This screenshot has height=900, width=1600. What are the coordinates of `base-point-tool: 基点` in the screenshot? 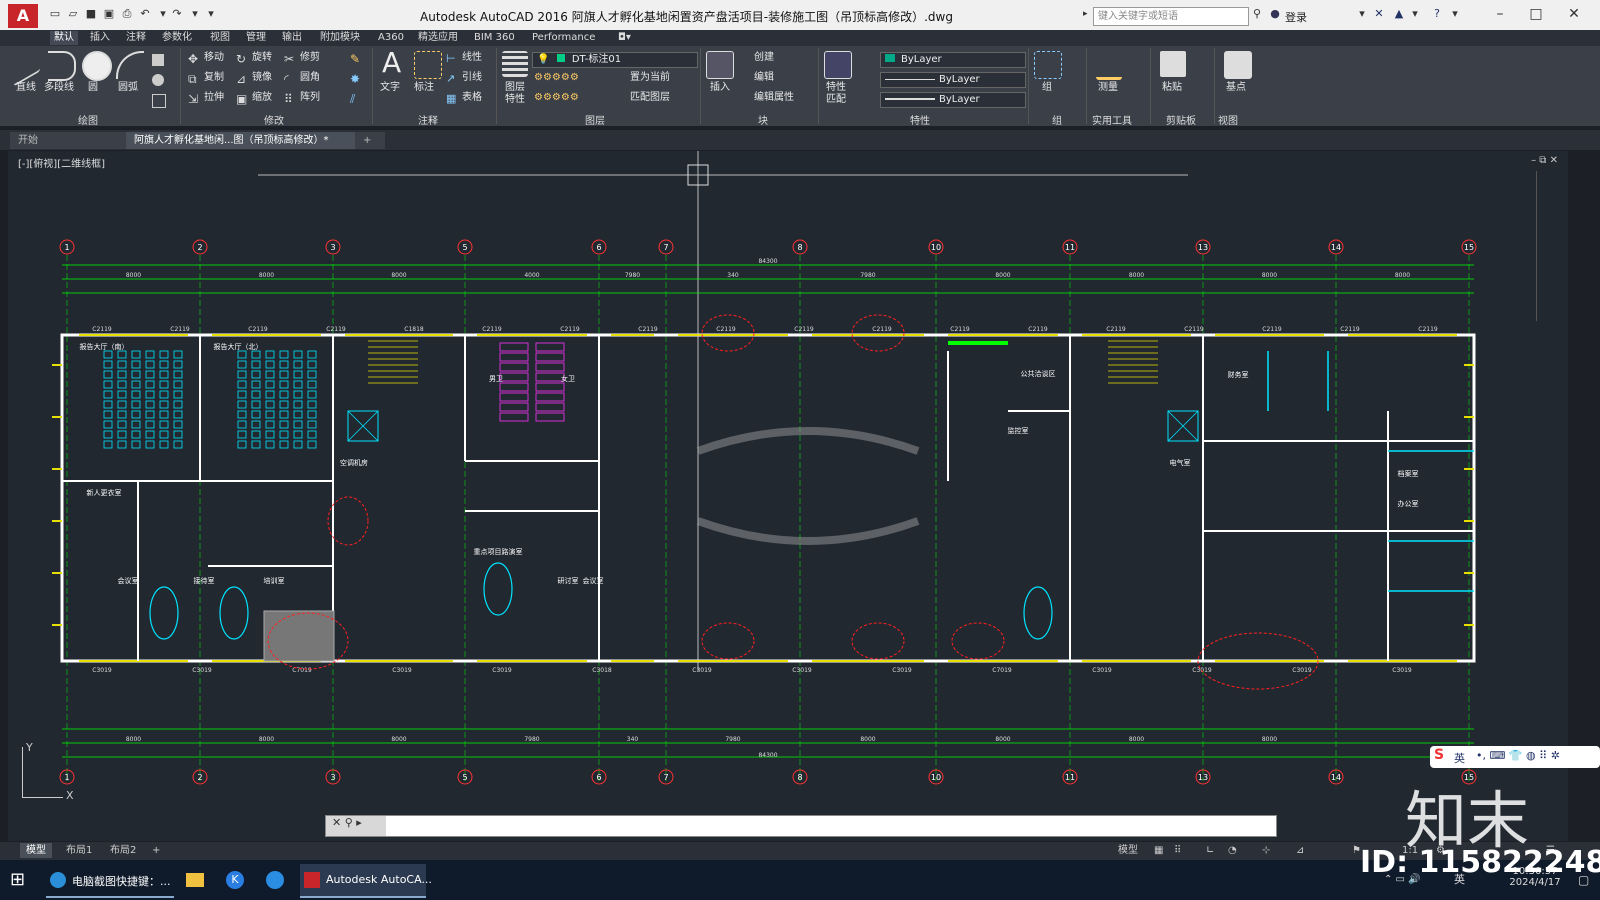 It's located at (1236, 88).